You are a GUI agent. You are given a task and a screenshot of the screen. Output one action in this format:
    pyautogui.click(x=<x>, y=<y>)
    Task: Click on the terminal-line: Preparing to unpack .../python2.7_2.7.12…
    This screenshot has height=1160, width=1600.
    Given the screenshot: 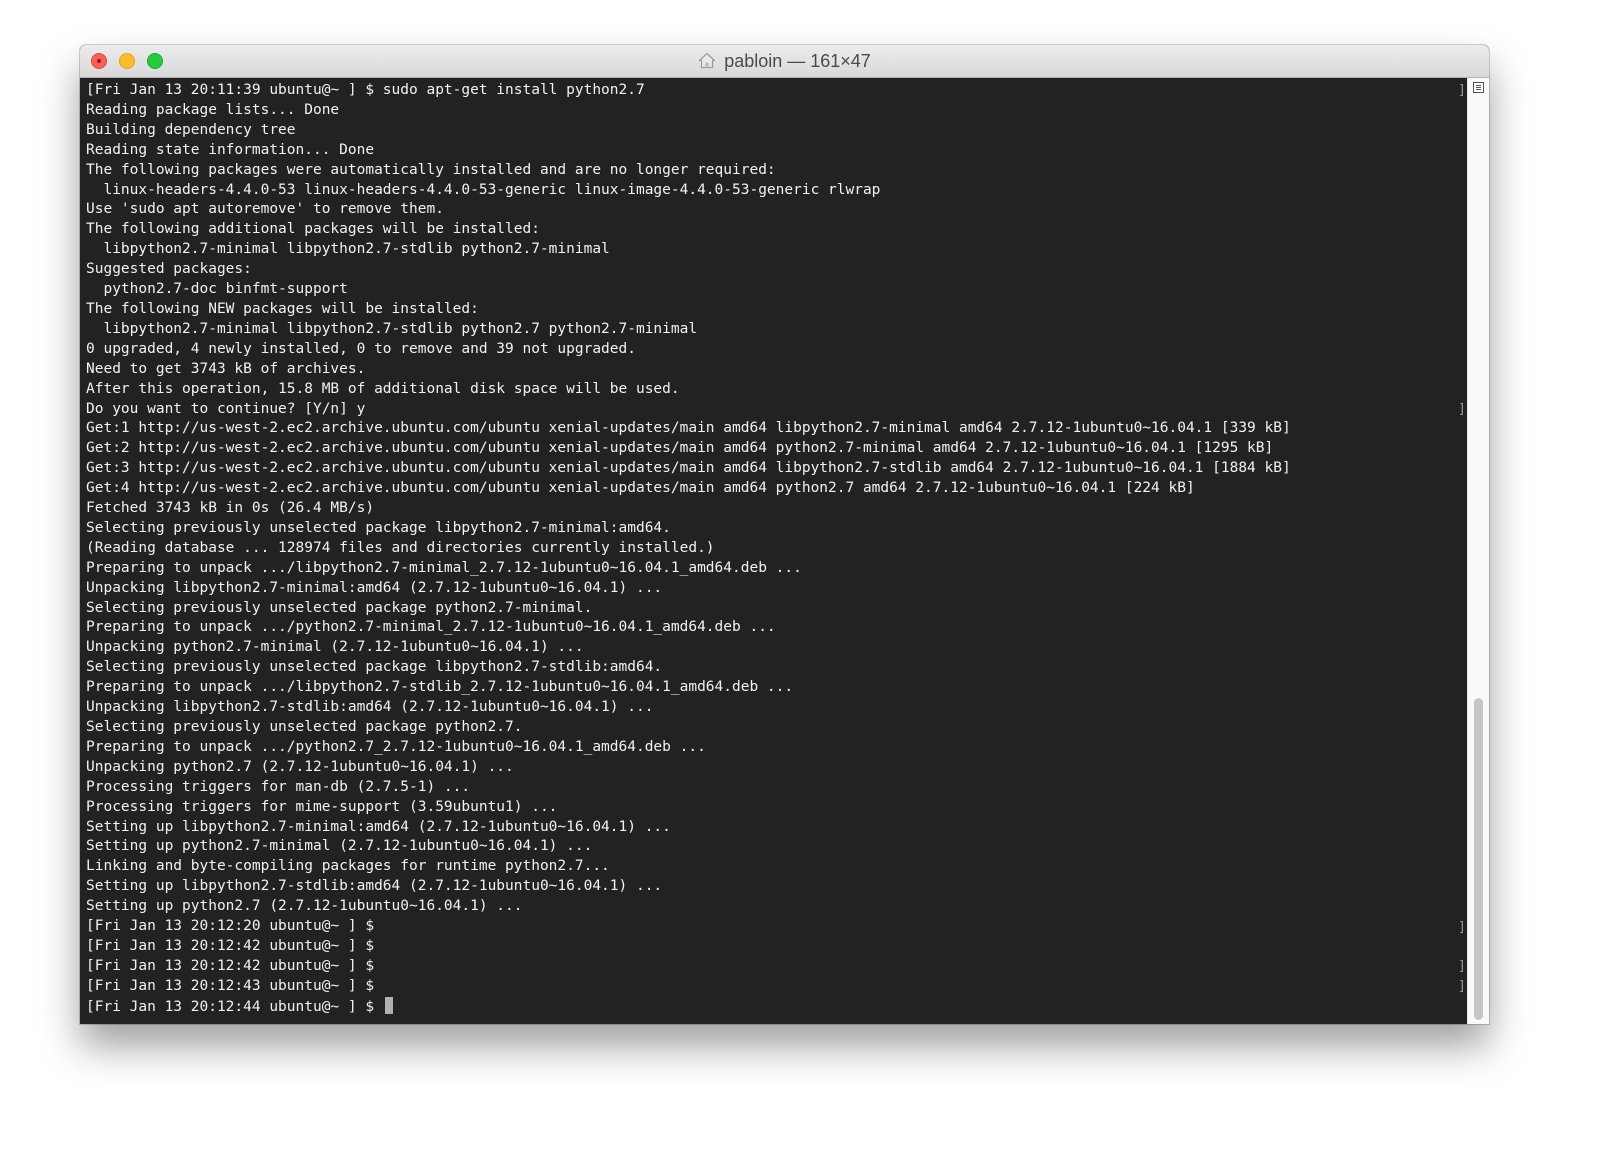 What is the action you would take?
    pyautogui.click(x=775, y=748)
    